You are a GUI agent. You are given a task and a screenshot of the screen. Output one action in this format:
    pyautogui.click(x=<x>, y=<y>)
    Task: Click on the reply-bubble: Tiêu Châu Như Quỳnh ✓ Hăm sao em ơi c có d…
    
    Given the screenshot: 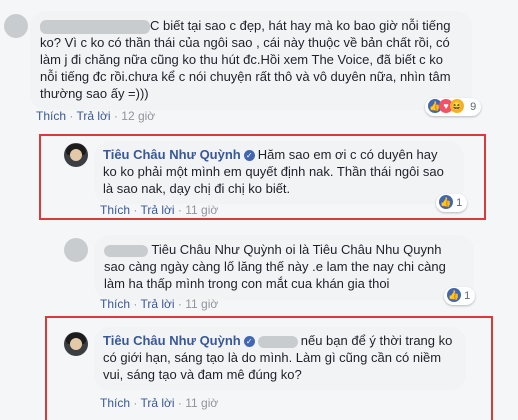 What is the action you would take?
    pyautogui.click(x=279, y=172)
    